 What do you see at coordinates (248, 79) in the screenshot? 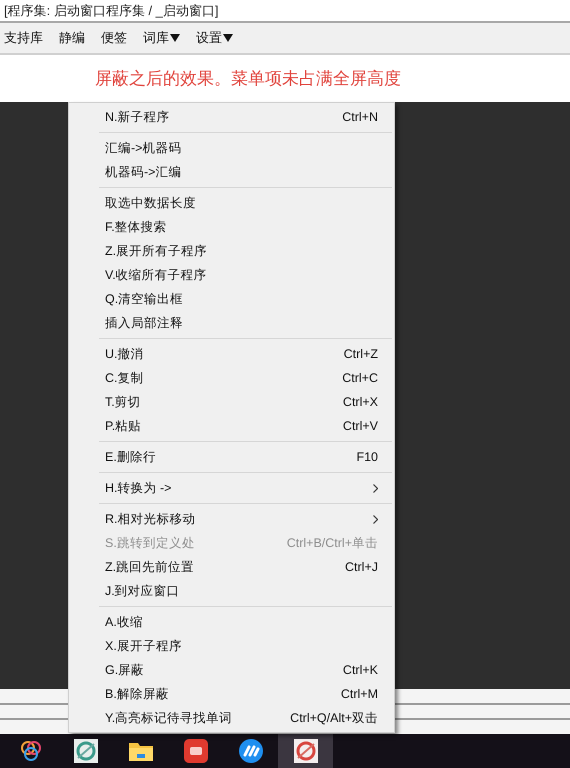
I see `annotation-text: 屏蔽之后的效果。菜单项未占满全屏高度` at bounding box center [248, 79].